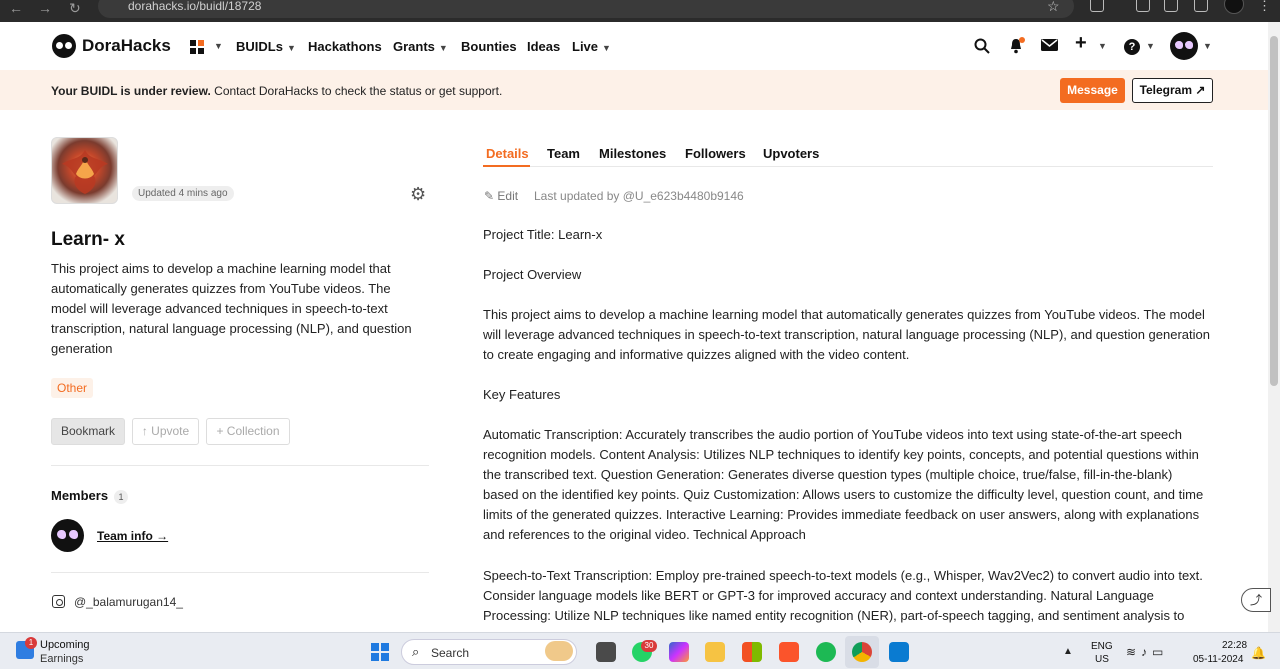 Image resolution: width=1280 pixels, height=669 pixels. Describe the element at coordinates (1274, 211) in the screenshot. I see `scroll-thumb` at that location.